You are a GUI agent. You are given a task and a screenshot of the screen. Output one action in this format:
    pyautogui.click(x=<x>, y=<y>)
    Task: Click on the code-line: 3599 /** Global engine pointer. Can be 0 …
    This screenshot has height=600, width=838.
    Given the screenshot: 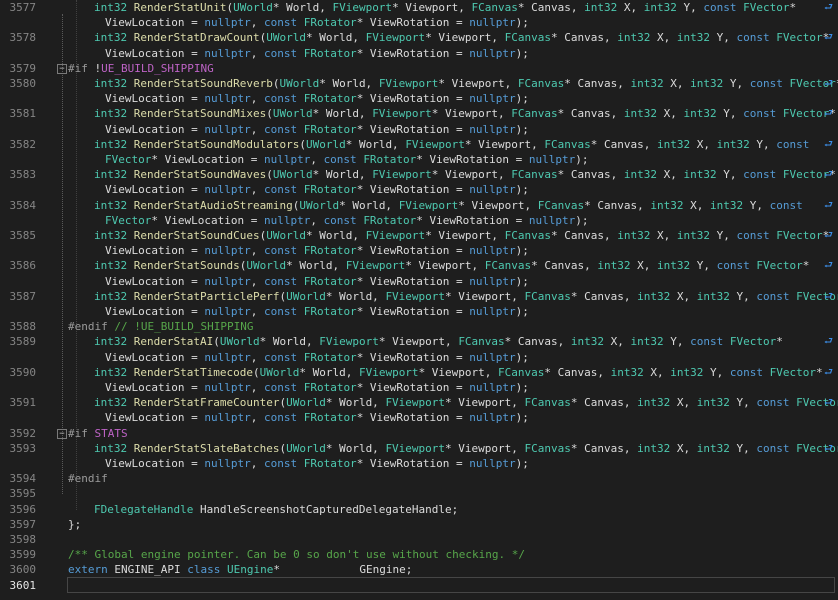 What is the action you would take?
    pyautogui.click(x=419, y=554)
    